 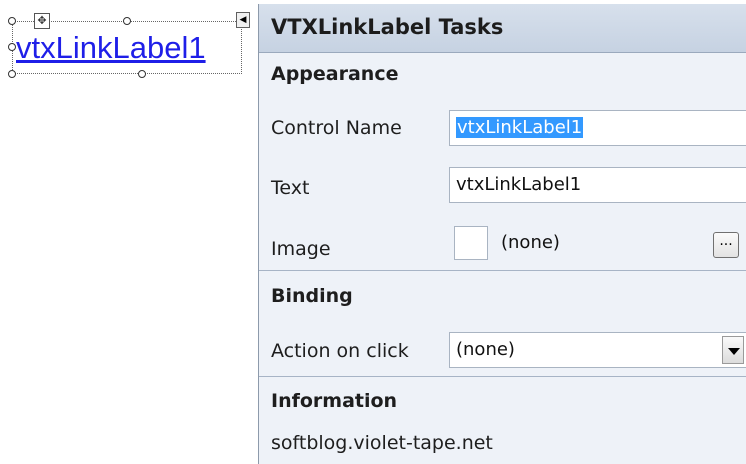 I want to click on image-preview, so click(x=471, y=243).